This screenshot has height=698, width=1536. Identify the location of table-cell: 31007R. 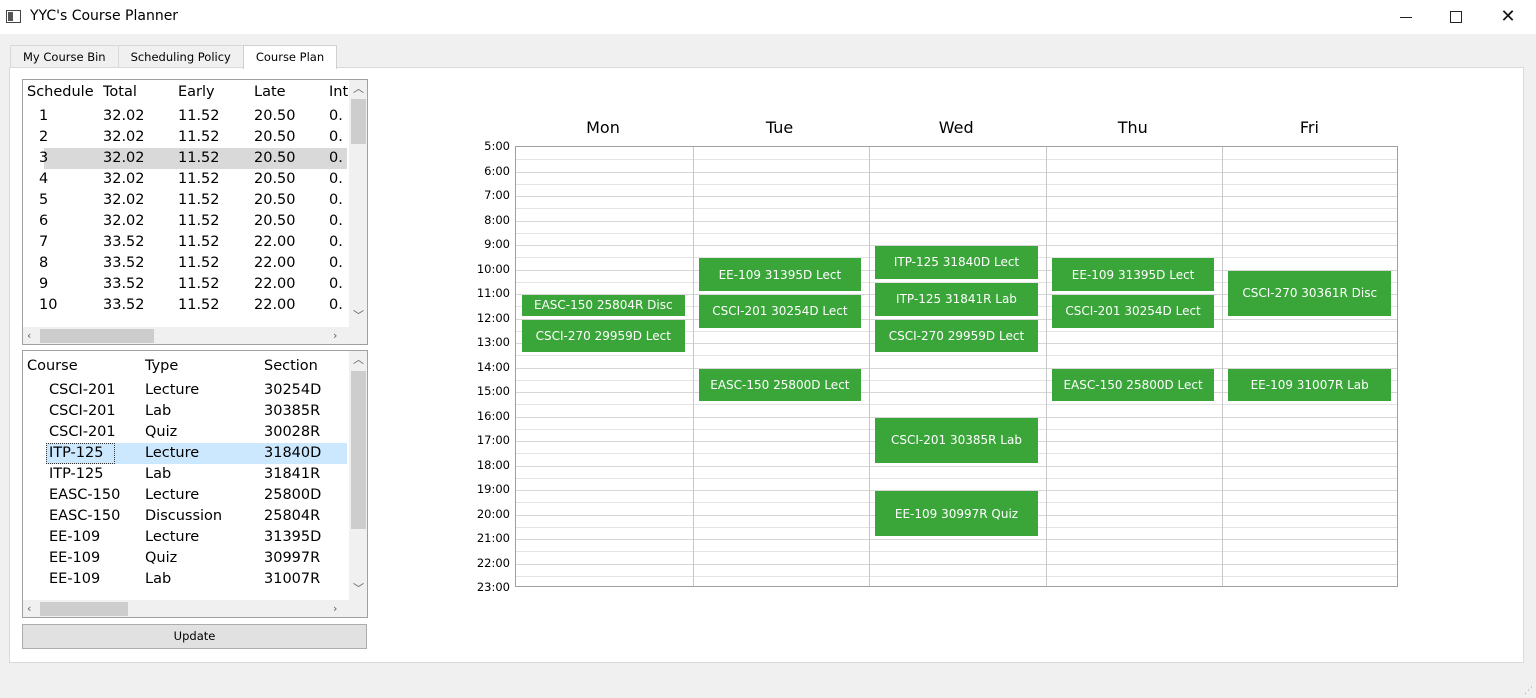
(292, 579).